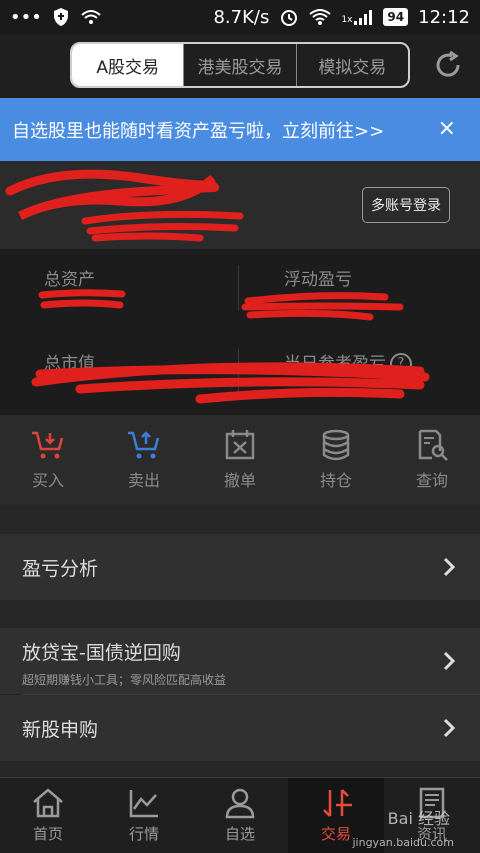 This screenshot has width=480, height=853. Describe the element at coordinates (447, 128) in the screenshot. I see `close-icon: ×` at that location.